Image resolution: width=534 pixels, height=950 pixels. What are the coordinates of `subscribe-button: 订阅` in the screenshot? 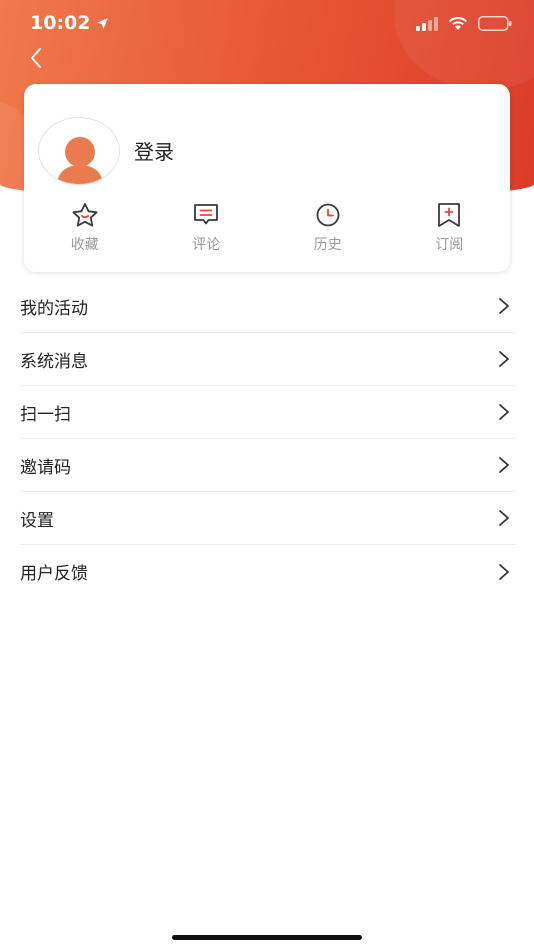 It's located at (450, 230).